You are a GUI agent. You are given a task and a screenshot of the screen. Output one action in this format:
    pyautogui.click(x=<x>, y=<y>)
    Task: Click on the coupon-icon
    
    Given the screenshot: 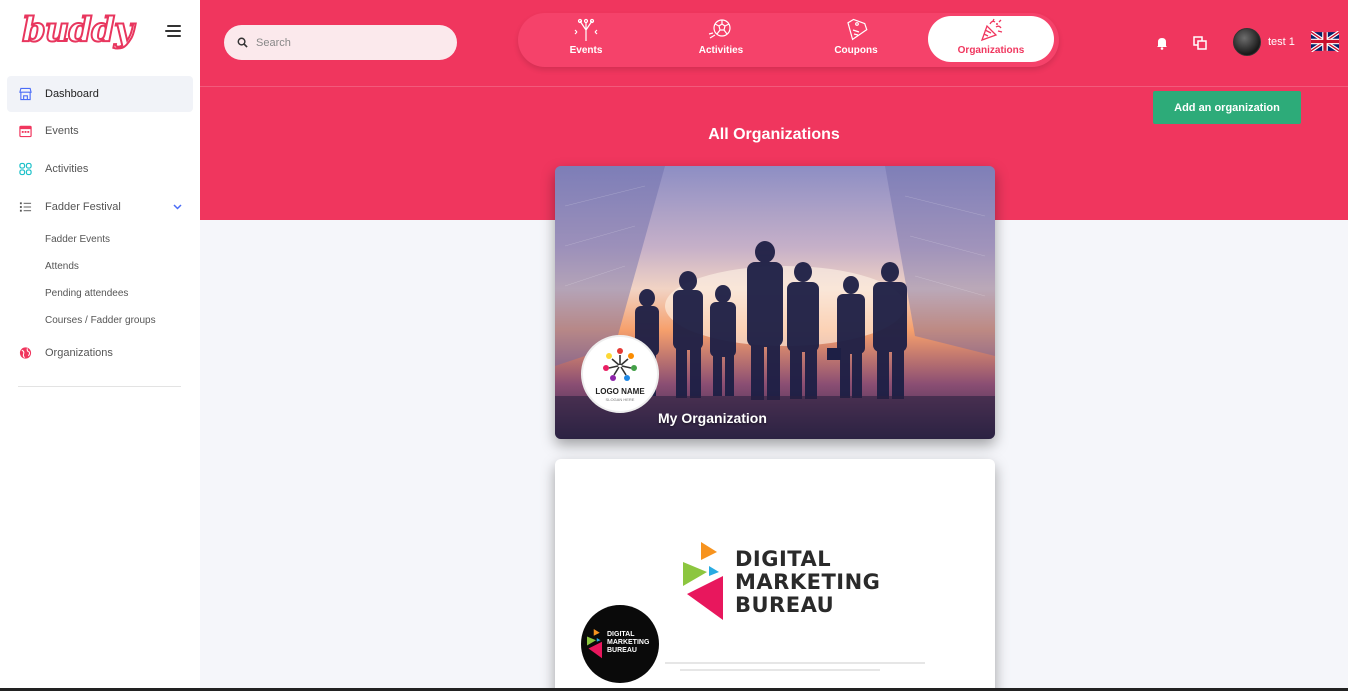 What is the action you would take?
    pyautogui.click(x=857, y=29)
    